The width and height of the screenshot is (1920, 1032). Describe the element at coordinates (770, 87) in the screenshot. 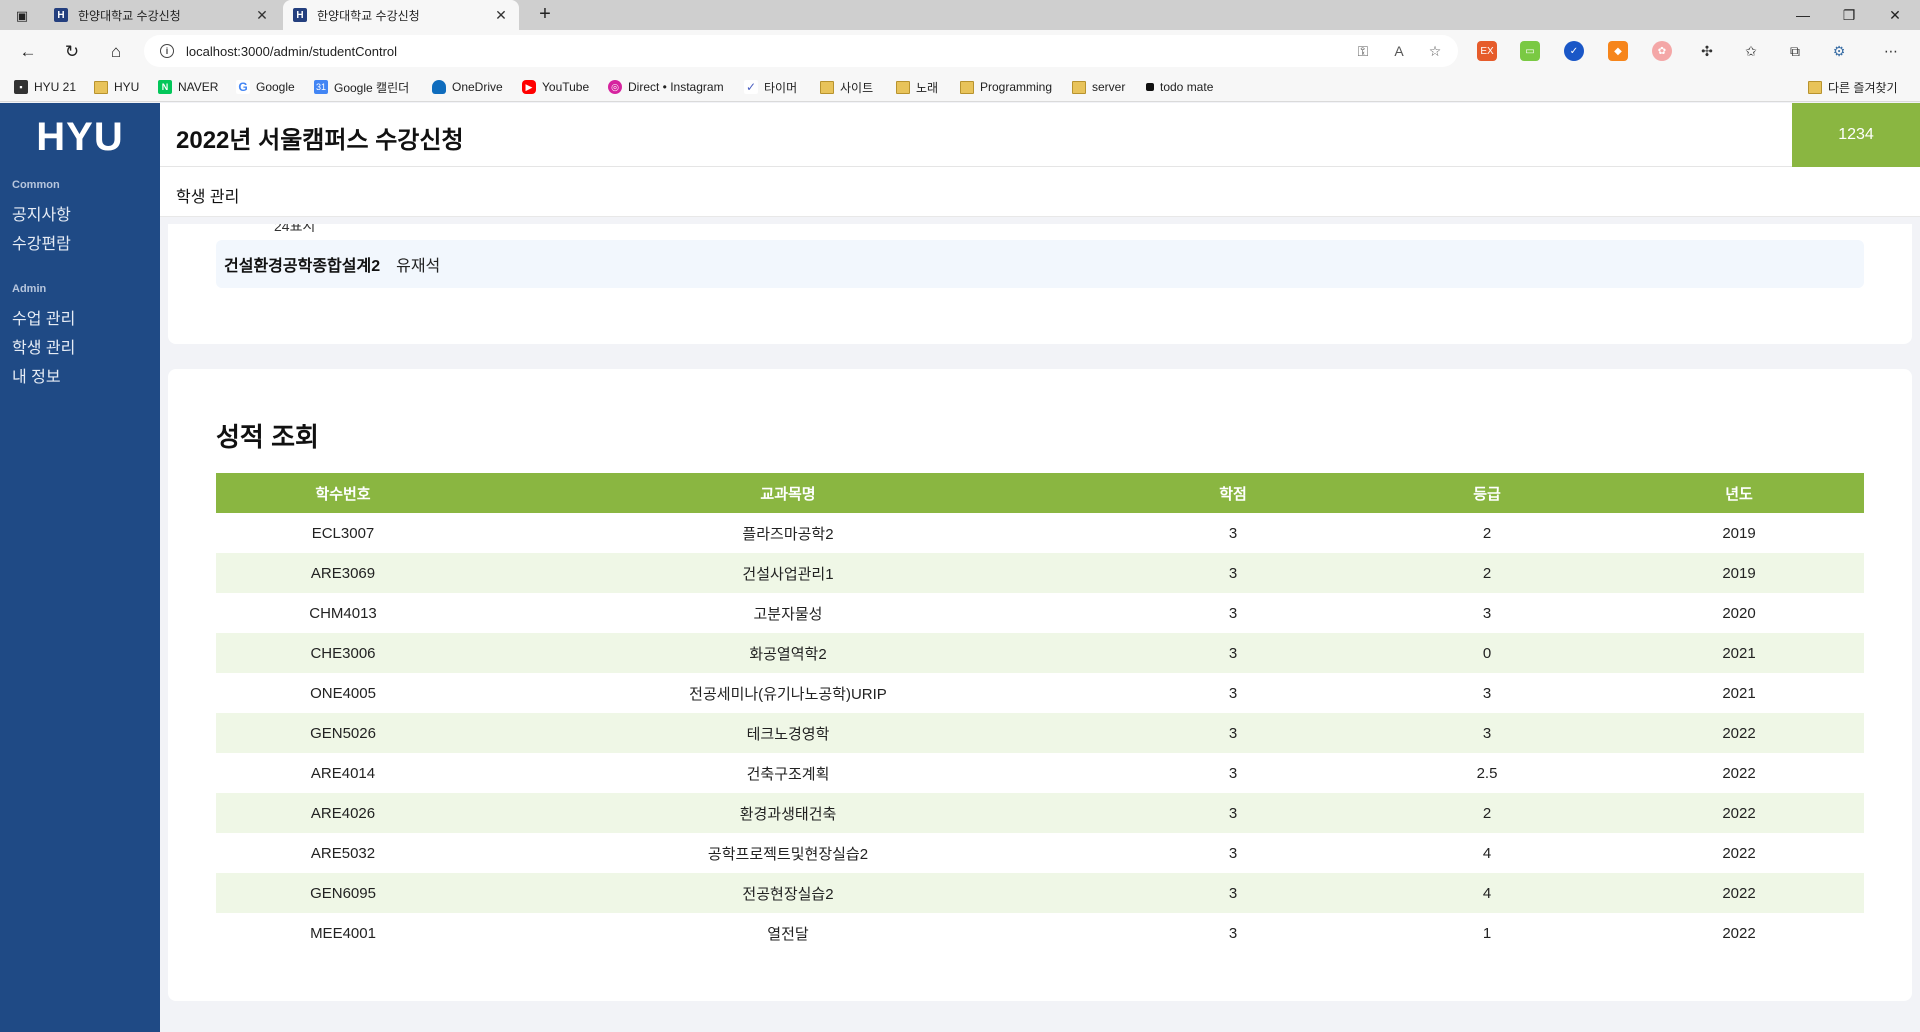

I see `bookmark-timer: ✓ 타이머` at that location.